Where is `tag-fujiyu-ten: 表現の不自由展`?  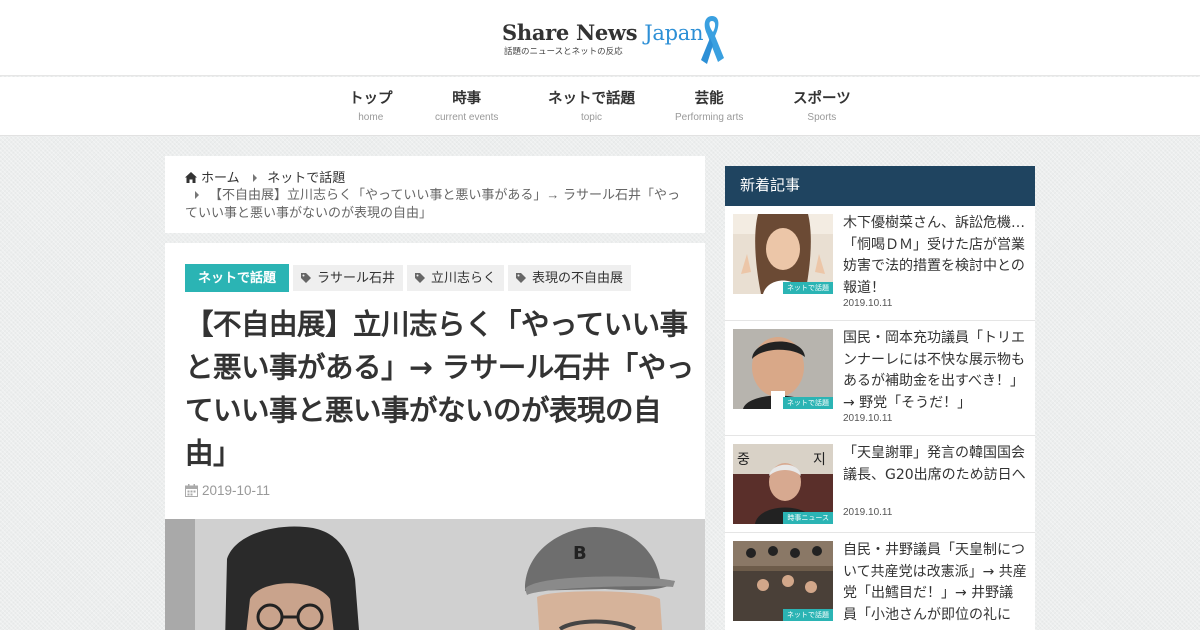 tag-fujiyu-ten: 表現の不自由展 is located at coordinates (570, 278).